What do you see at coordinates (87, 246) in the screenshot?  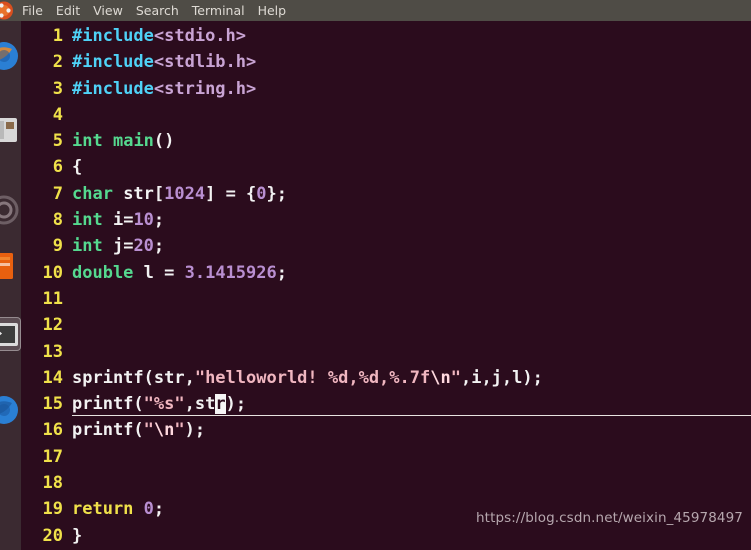 I see `code-token-kw: int` at bounding box center [87, 246].